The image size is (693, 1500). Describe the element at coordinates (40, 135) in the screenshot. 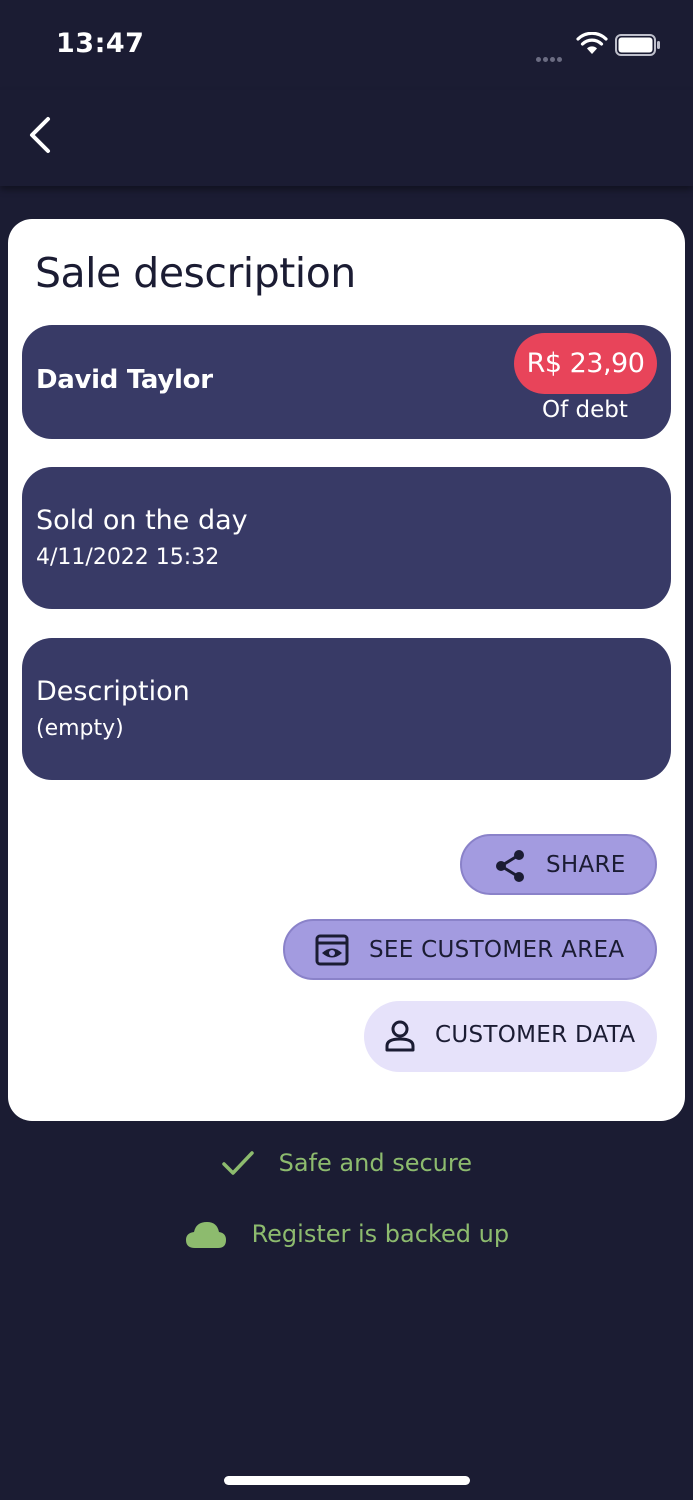

I see `chevron-left-icon` at that location.